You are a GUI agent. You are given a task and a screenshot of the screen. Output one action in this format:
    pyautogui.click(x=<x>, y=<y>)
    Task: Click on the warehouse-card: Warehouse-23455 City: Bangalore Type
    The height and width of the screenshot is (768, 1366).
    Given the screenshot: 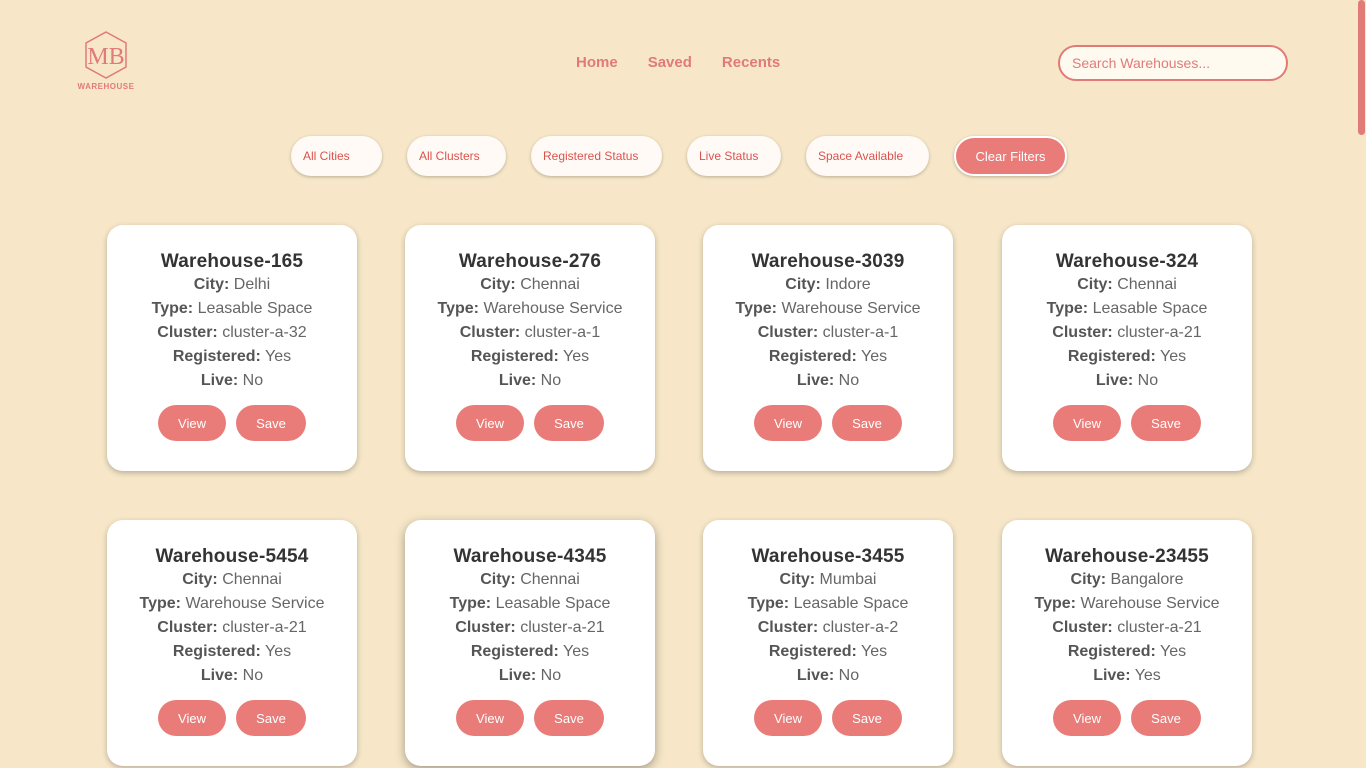 What is the action you would take?
    pyautogui.click(x=1127, y=643)
    